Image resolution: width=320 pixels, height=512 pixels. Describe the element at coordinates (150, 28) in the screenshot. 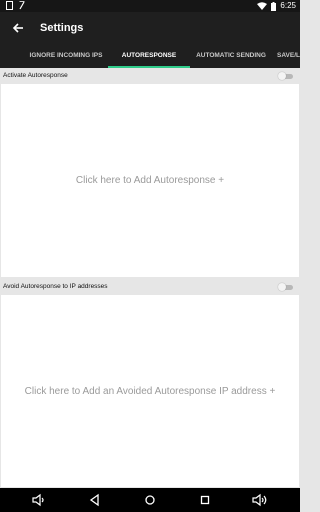

I see `app-bar: Settings` at that location.